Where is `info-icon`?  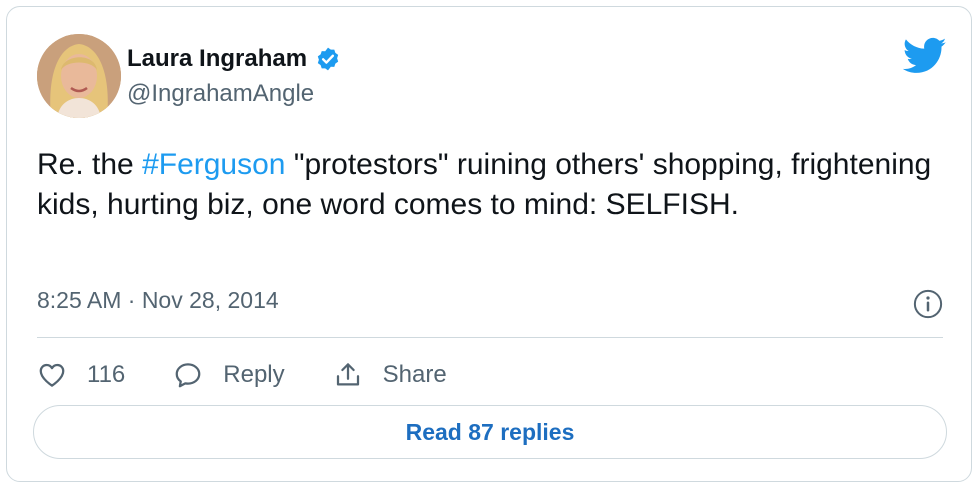
info-icon is located at coordinates (928, 304).